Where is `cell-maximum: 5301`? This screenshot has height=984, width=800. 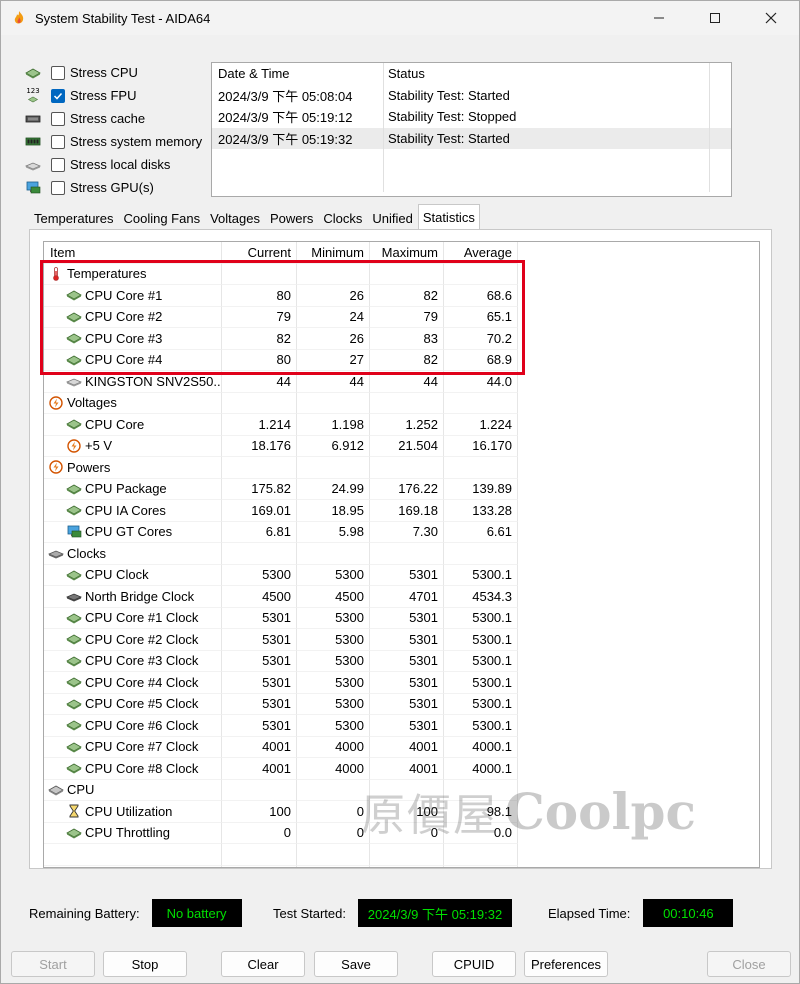
cell-maximum: 5301 is located at coordinates (407, 683).